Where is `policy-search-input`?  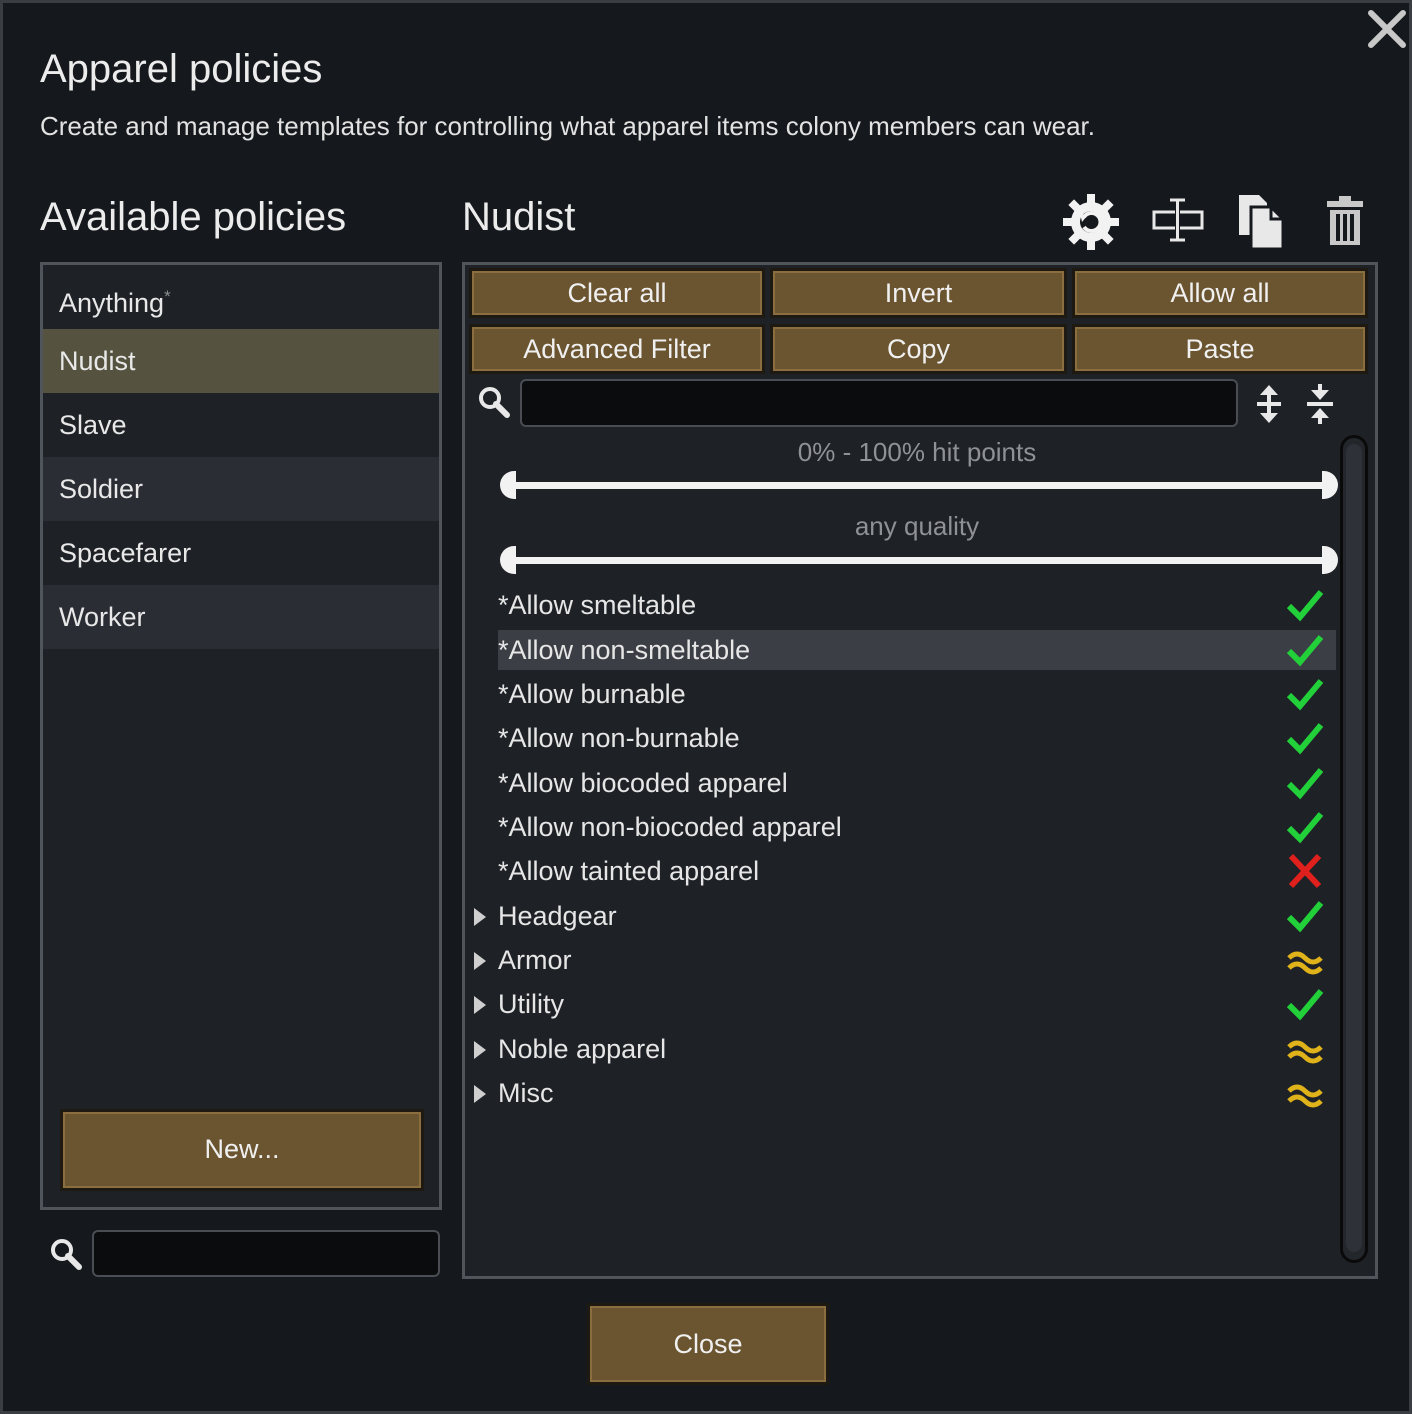 policy-search-input is located at coordinates (266, 1253).